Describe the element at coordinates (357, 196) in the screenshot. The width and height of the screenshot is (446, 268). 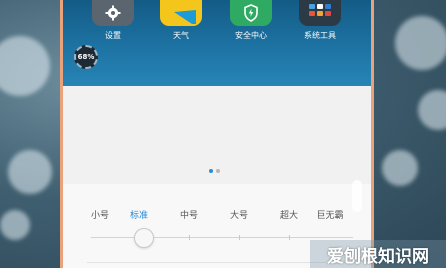
I see `side-edge-handle` at that location.